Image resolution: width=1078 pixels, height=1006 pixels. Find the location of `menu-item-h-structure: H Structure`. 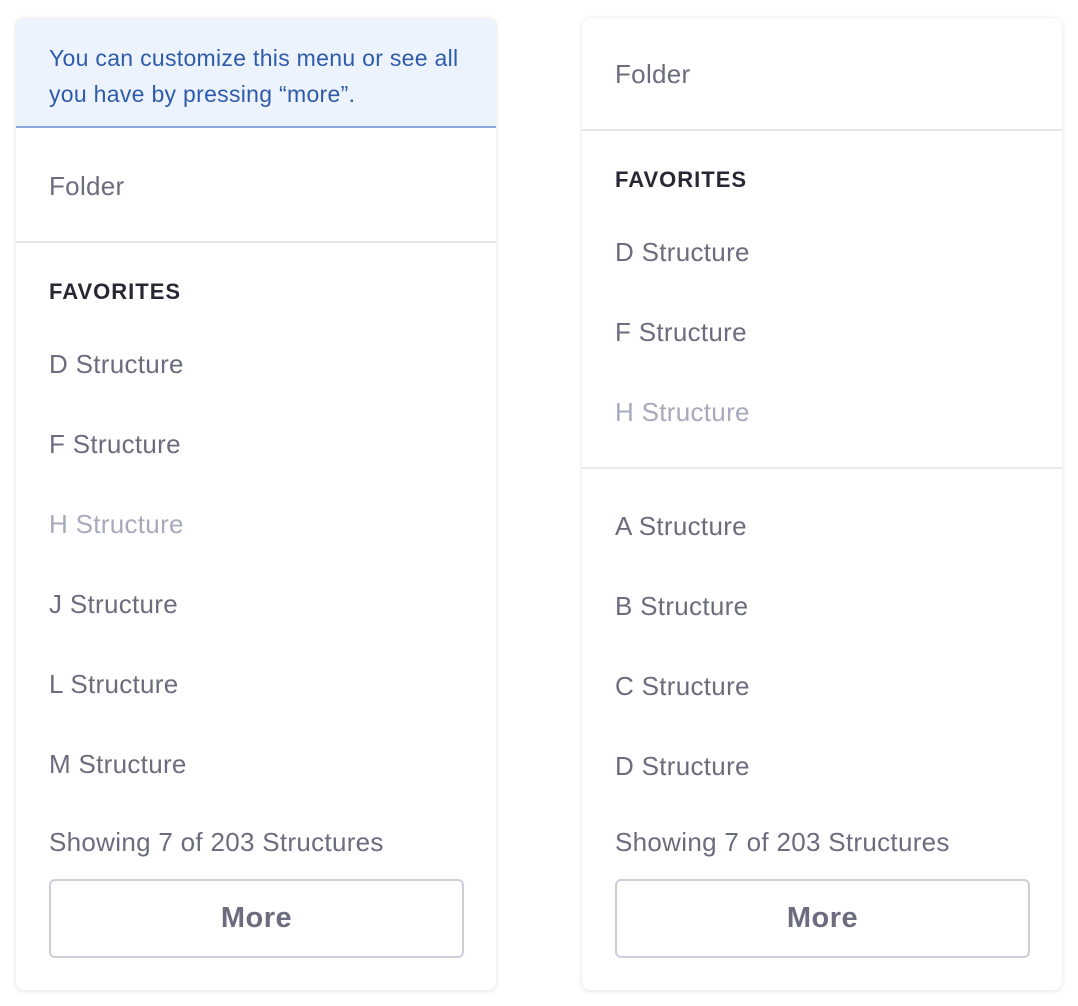

menu-item-h-structure: H Structure is located at coordinates (116, 524).